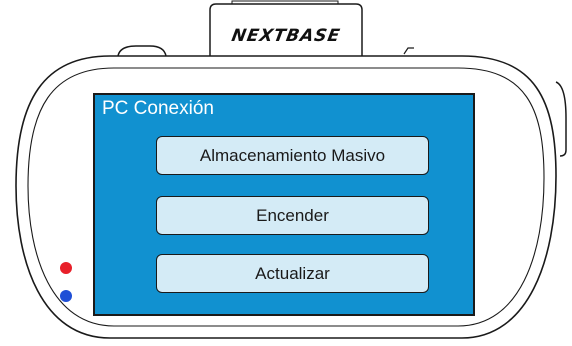  What do you see at coordinates (292, 273) in the screenshot?
I see `update-button: Actualizar` at bounding box center [292, 273].